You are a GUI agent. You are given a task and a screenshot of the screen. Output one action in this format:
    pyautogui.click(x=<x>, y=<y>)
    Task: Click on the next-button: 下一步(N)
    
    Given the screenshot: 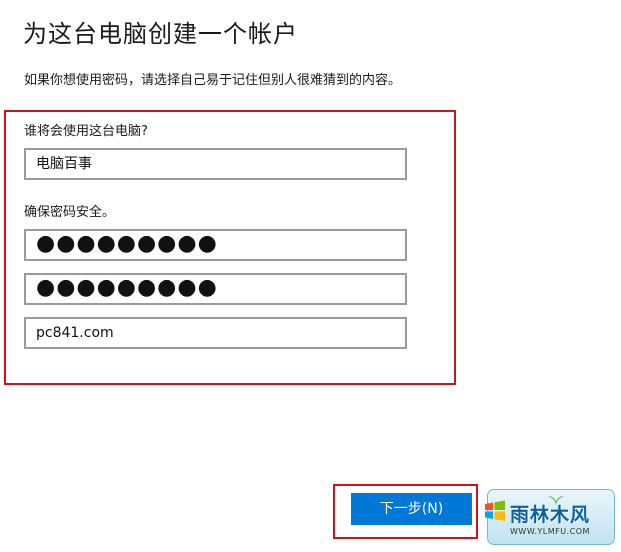 What is the action you would take?
    pyautogui.click(x=411, y=509)
    